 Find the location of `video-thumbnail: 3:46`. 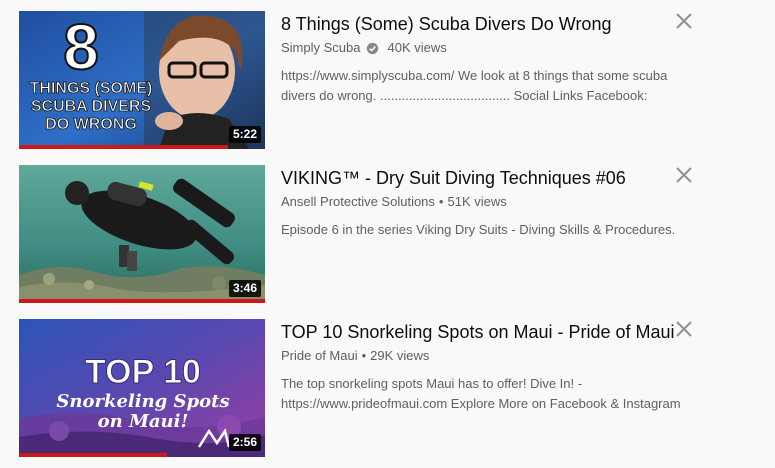

video-thumbnail: 3:46 is located at coordinates (142, 234).